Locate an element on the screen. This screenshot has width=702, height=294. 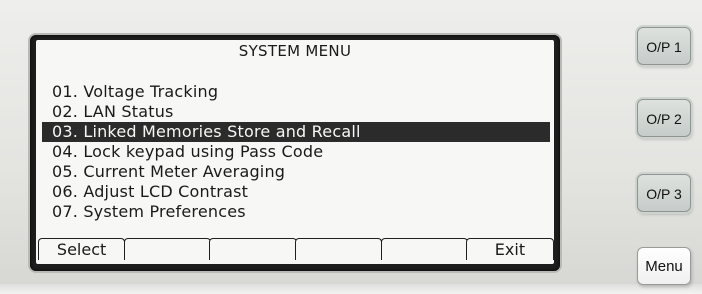
menu-item-linked-memories: 03. Linked Memories Store and Recall is located at coordinates (296, 132).